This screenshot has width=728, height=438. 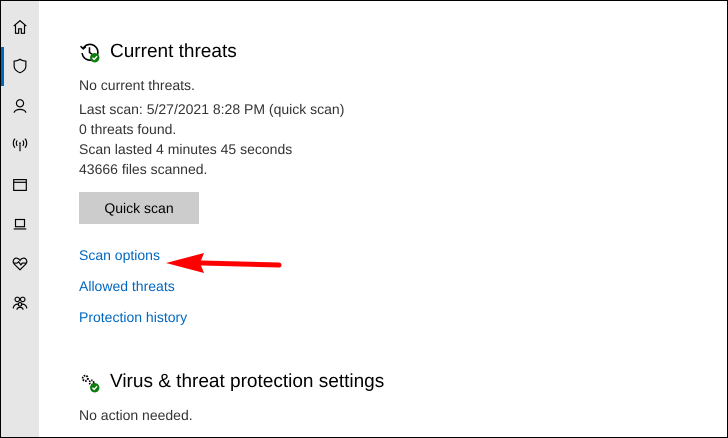 I want to click on home-icon, so click(x=20, y=27).